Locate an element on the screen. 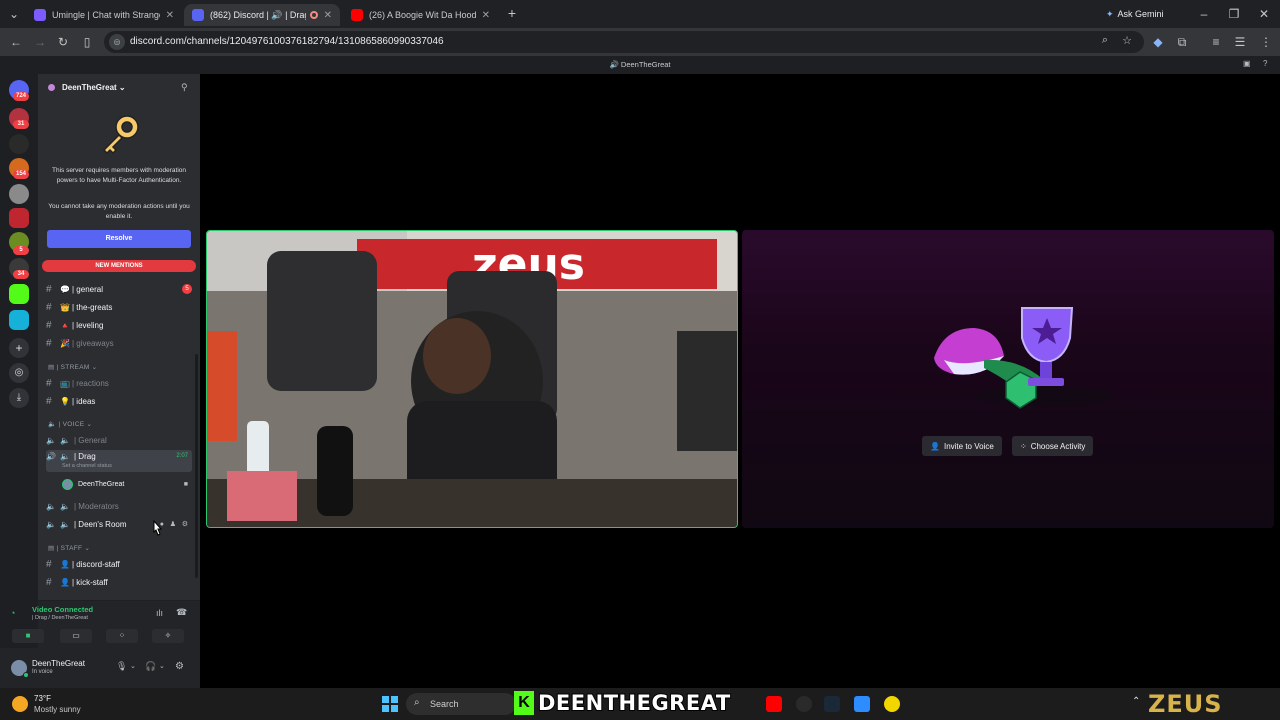 The width and height of the screenshot is (1280, 720). sidebar-scrollbar is located at coordinates (196, 466).